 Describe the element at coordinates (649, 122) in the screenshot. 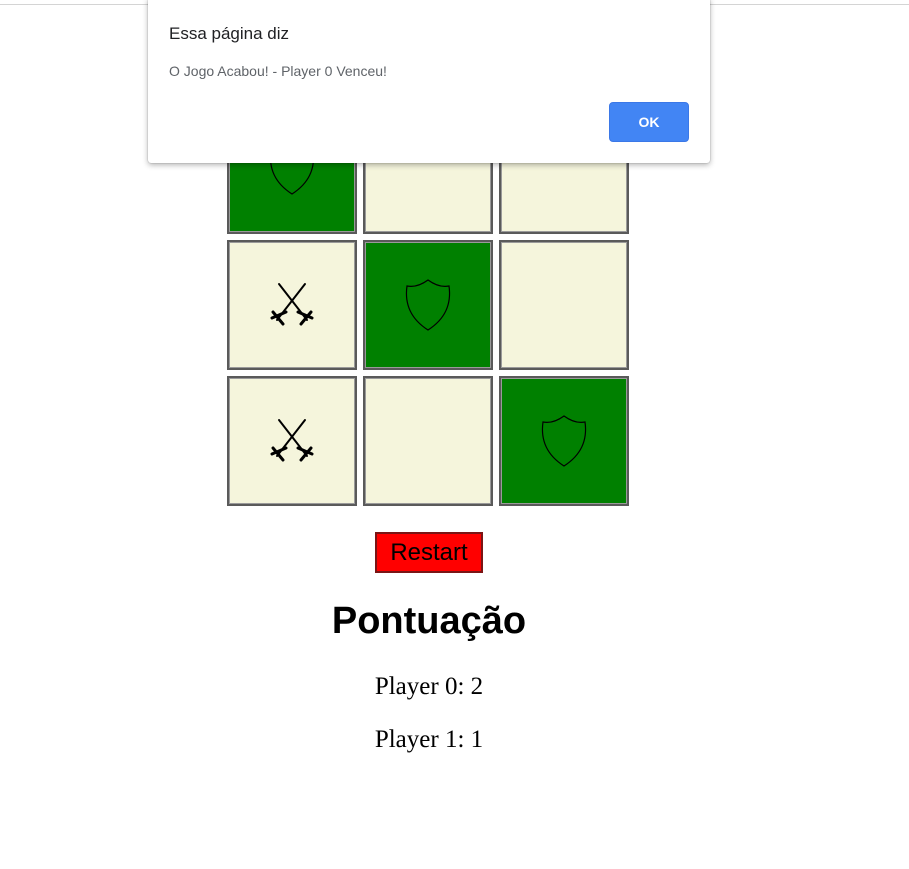

I see `ok-button: OK` at that location.